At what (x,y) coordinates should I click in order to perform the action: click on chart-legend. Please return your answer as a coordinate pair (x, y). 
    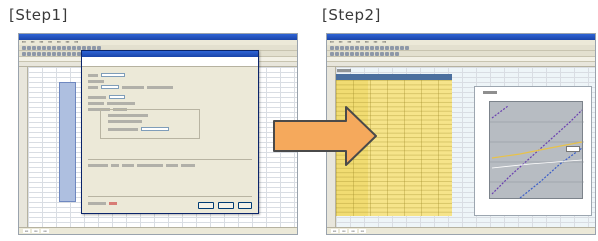
    Looking at the image, I should click on (573, 149).